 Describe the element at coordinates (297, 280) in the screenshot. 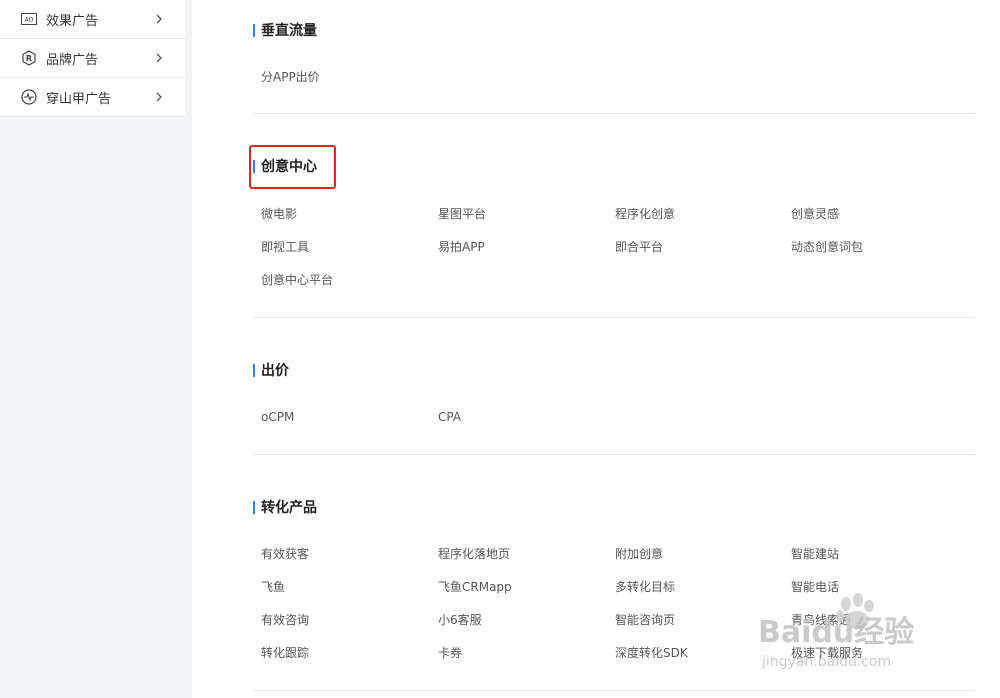

I see `product-link: 创意中心平台` at that location.